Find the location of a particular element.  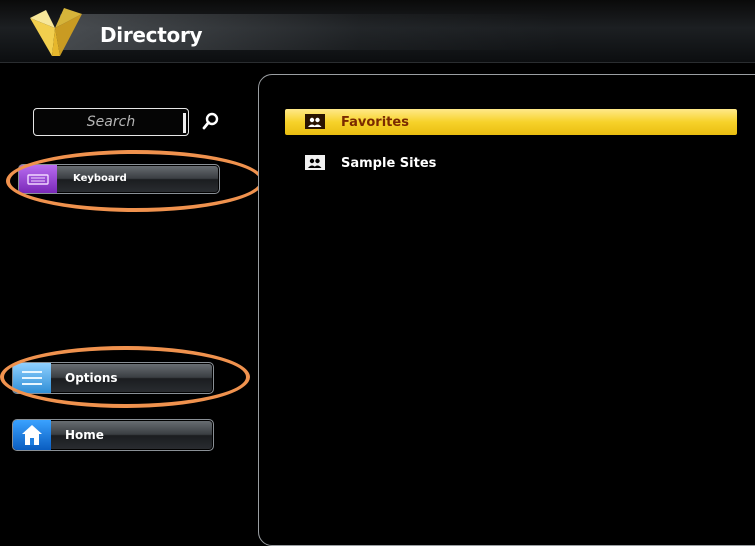

list-item-favorites: Favorites is located at coordinates (511, 122).